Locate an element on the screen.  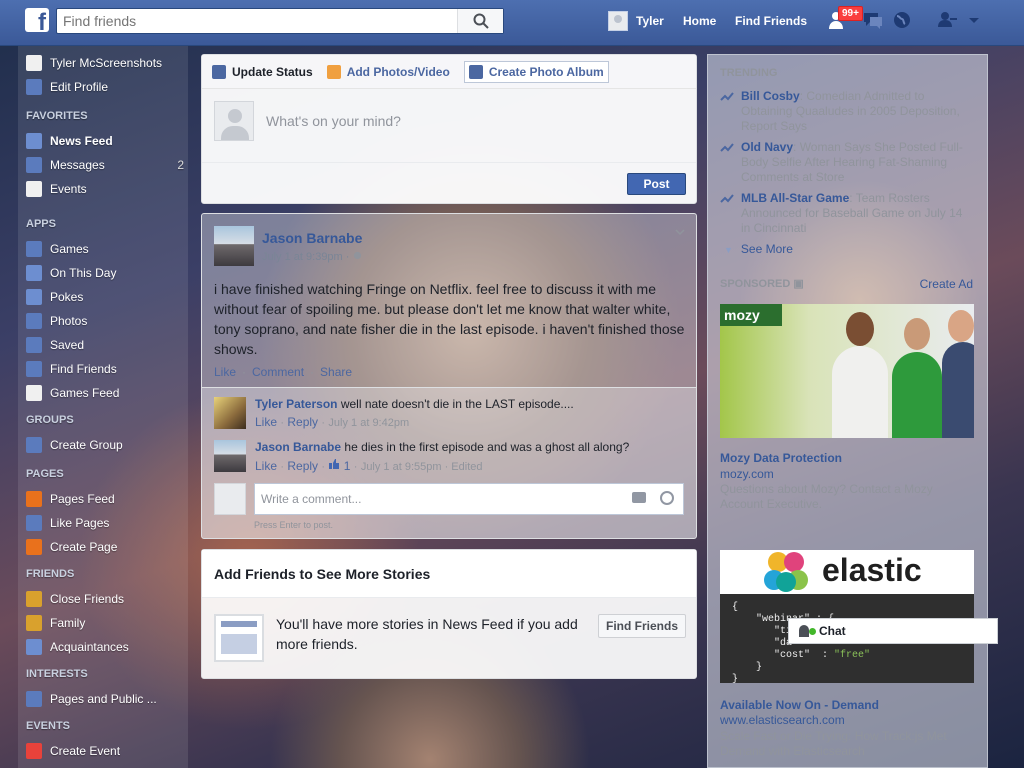
facebook-logo: f is located at coordinates (37, 20).